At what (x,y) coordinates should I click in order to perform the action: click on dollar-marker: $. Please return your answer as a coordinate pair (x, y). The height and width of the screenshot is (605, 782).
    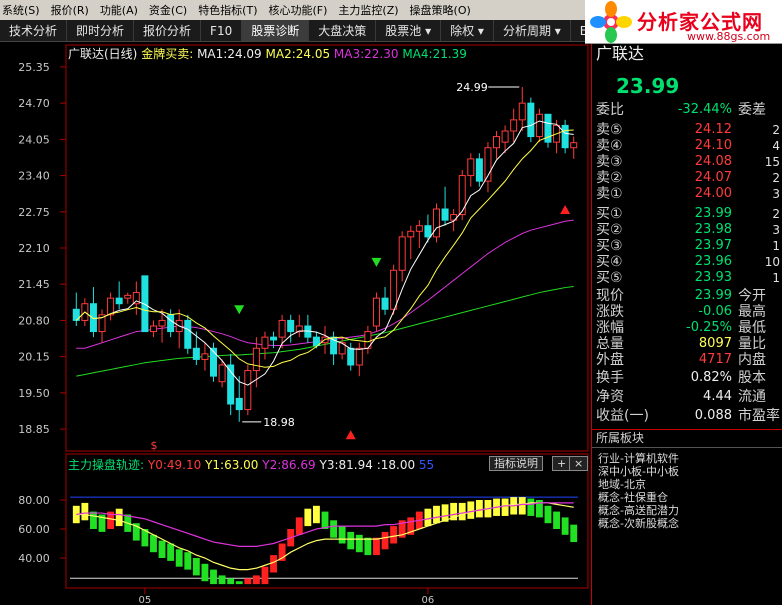
    Looking at the image, I should click on (153, 445).